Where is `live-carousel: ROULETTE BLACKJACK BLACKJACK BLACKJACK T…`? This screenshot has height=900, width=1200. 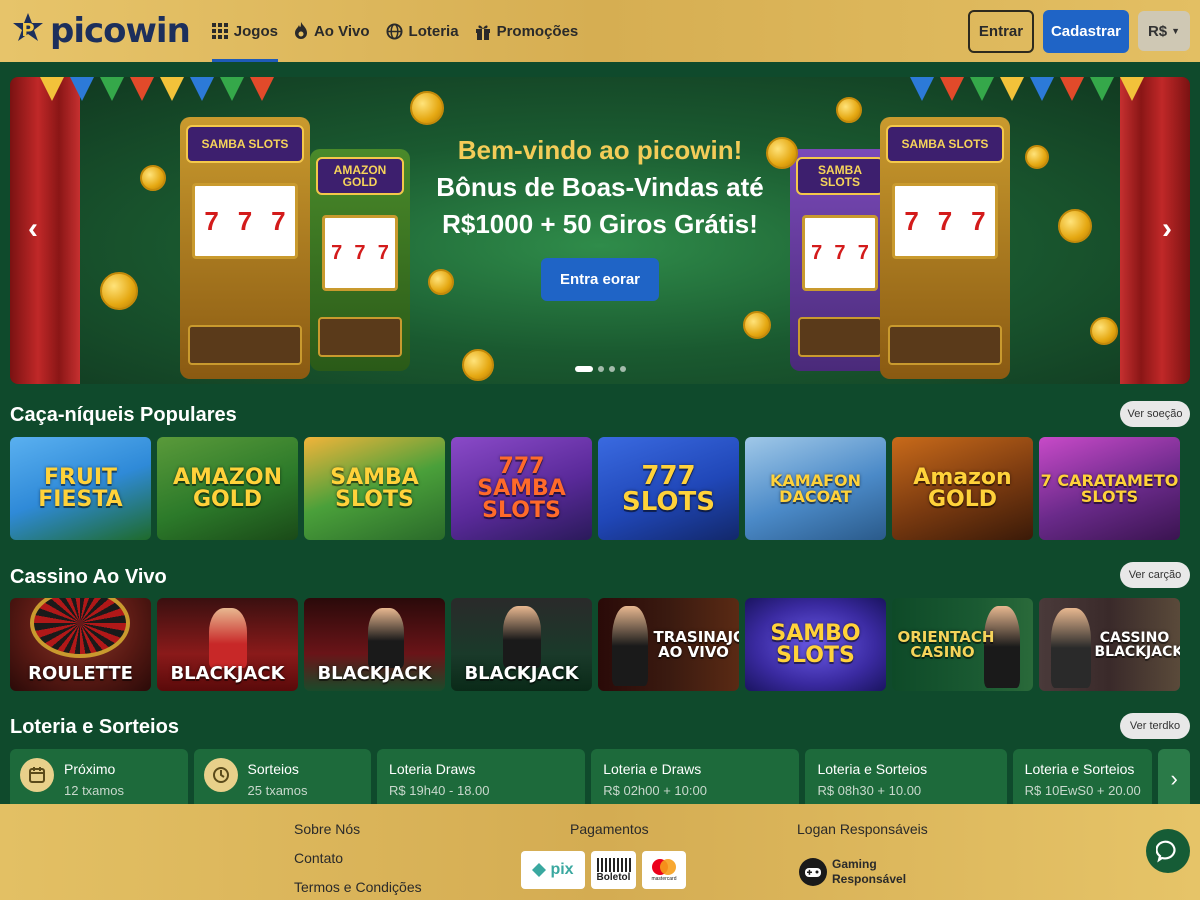
live-carousel: ROULETTE BLACKJACK BLACKJACK BLACKJACK T… is located at coordinates (595, 644).